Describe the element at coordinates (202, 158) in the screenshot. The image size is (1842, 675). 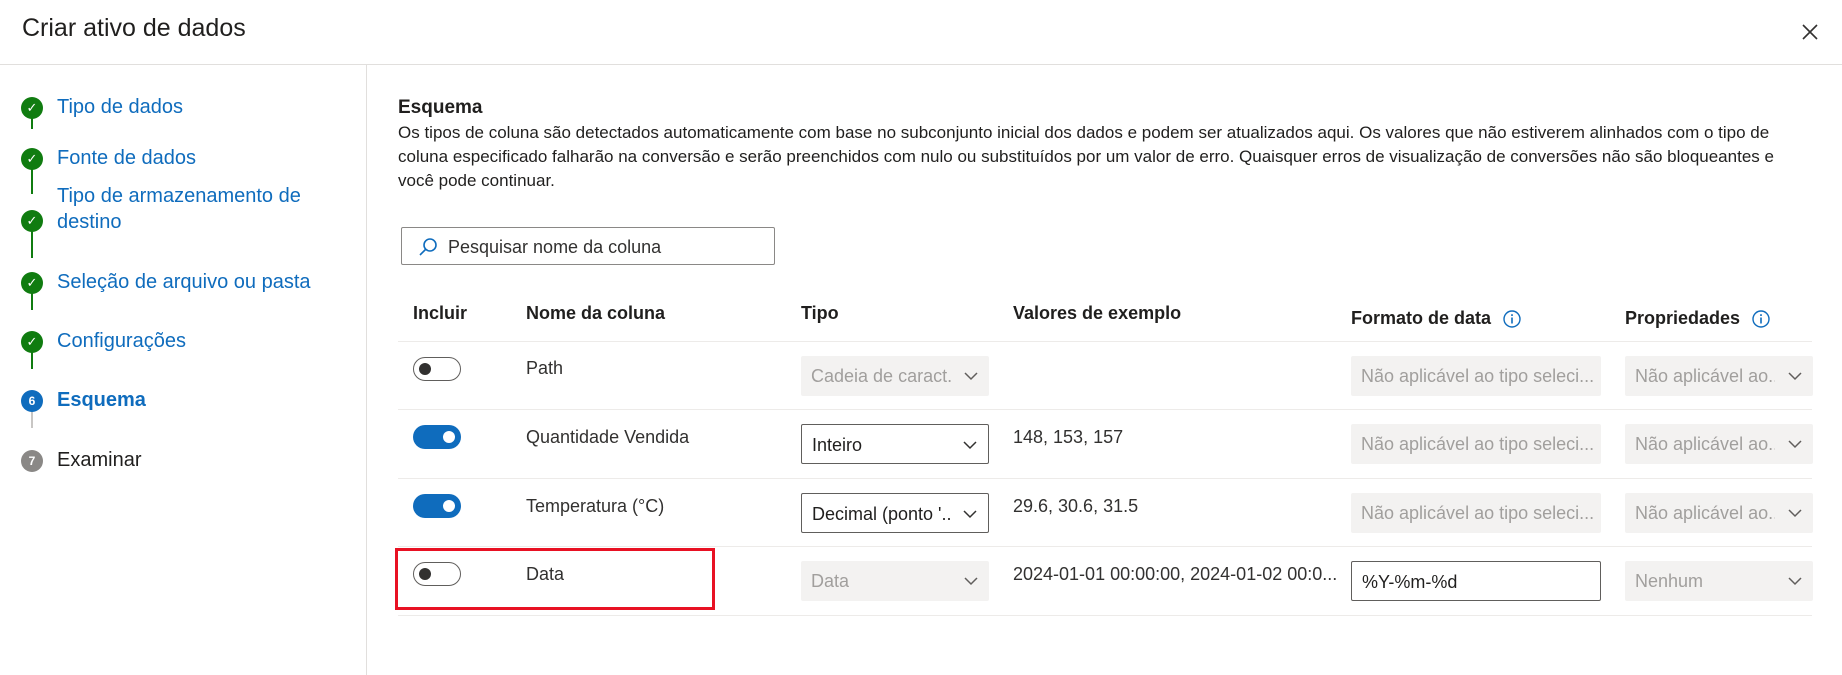
I see `step-fonte-de-dados: Fonte de dados` at that location.